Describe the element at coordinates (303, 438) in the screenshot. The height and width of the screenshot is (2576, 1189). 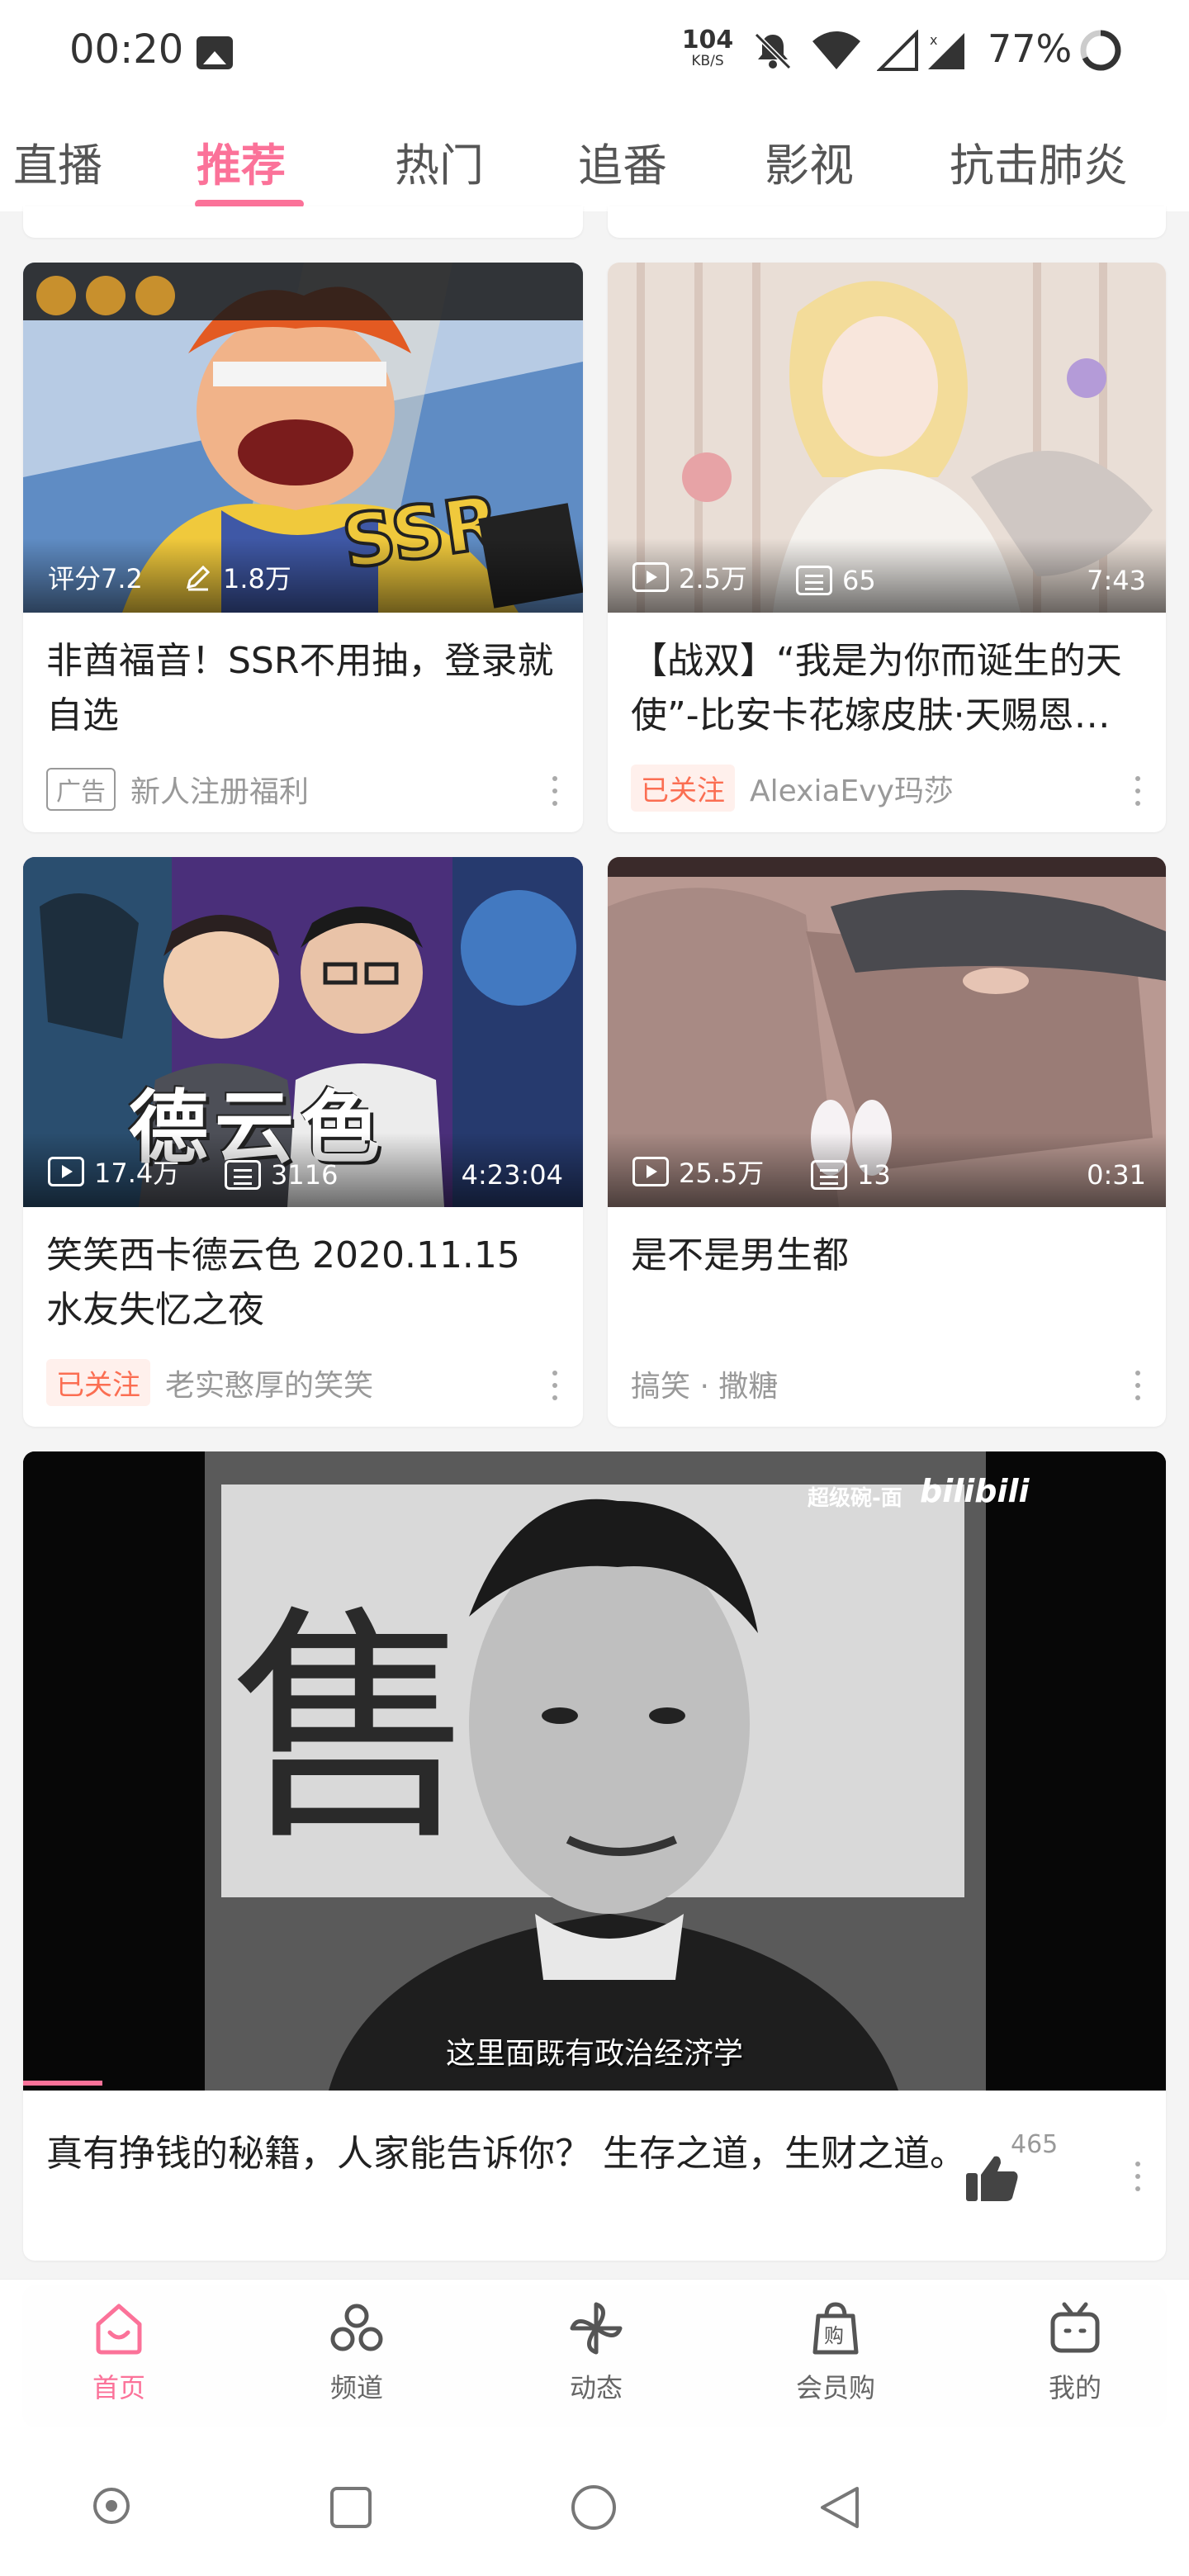
I see `ad-thumbnail: SSR 评分7.2 1.8万` at that location.